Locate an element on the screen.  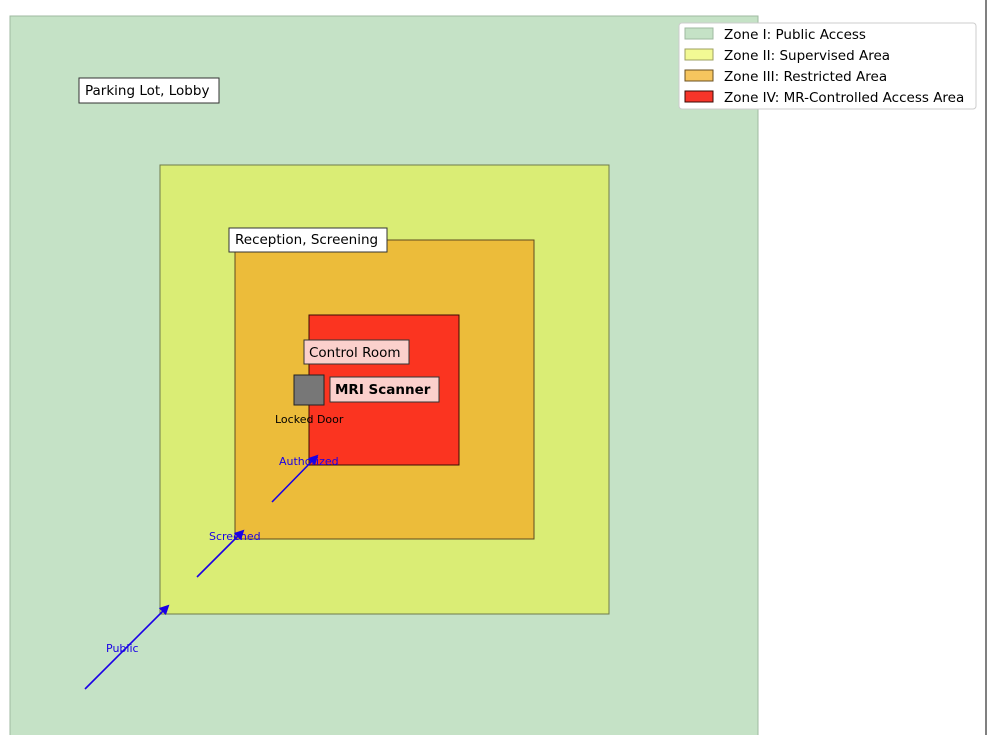
locked-door-square is located at coordinates (309, 390).